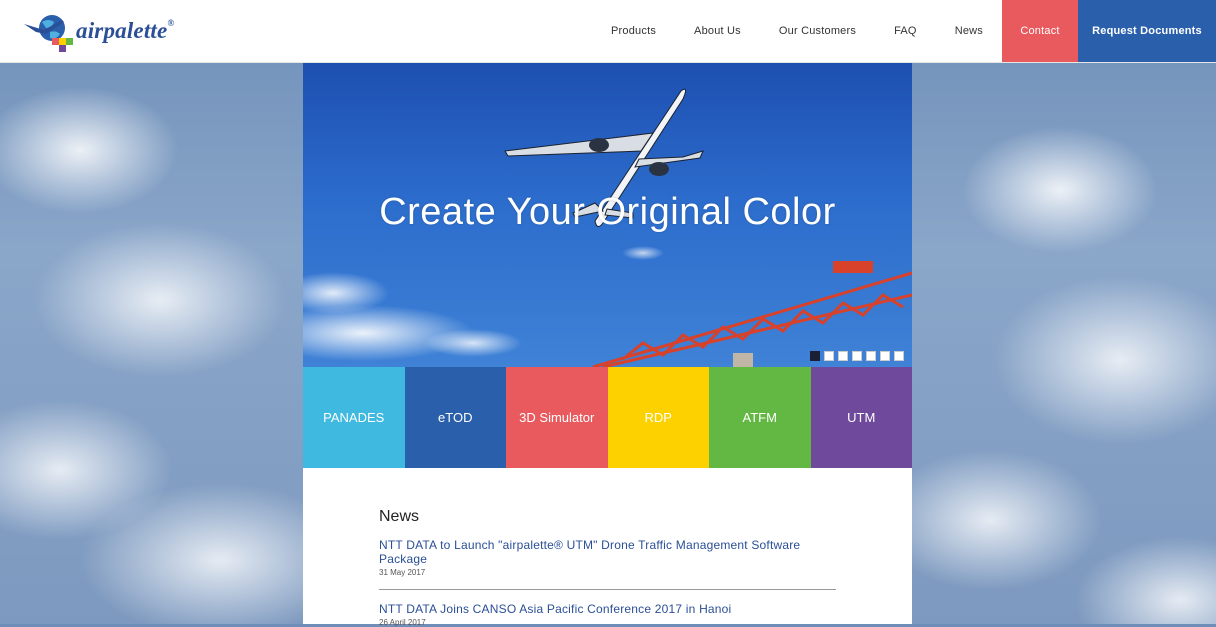  Describe the element at coordinates (760, 417) in the screenshot. I see `tile-atfm: ATFM` at that location.